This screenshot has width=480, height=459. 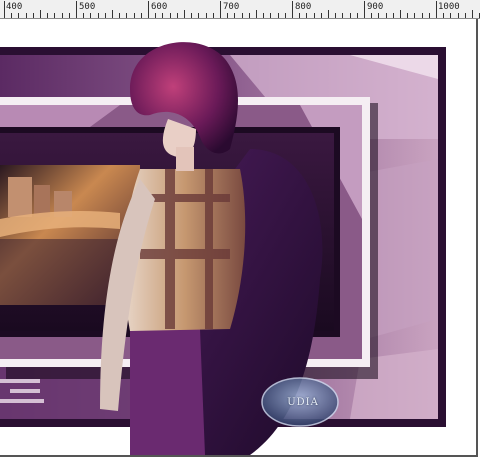 I want to click on ruler-label-600: 600, so click(x=159, y=7).